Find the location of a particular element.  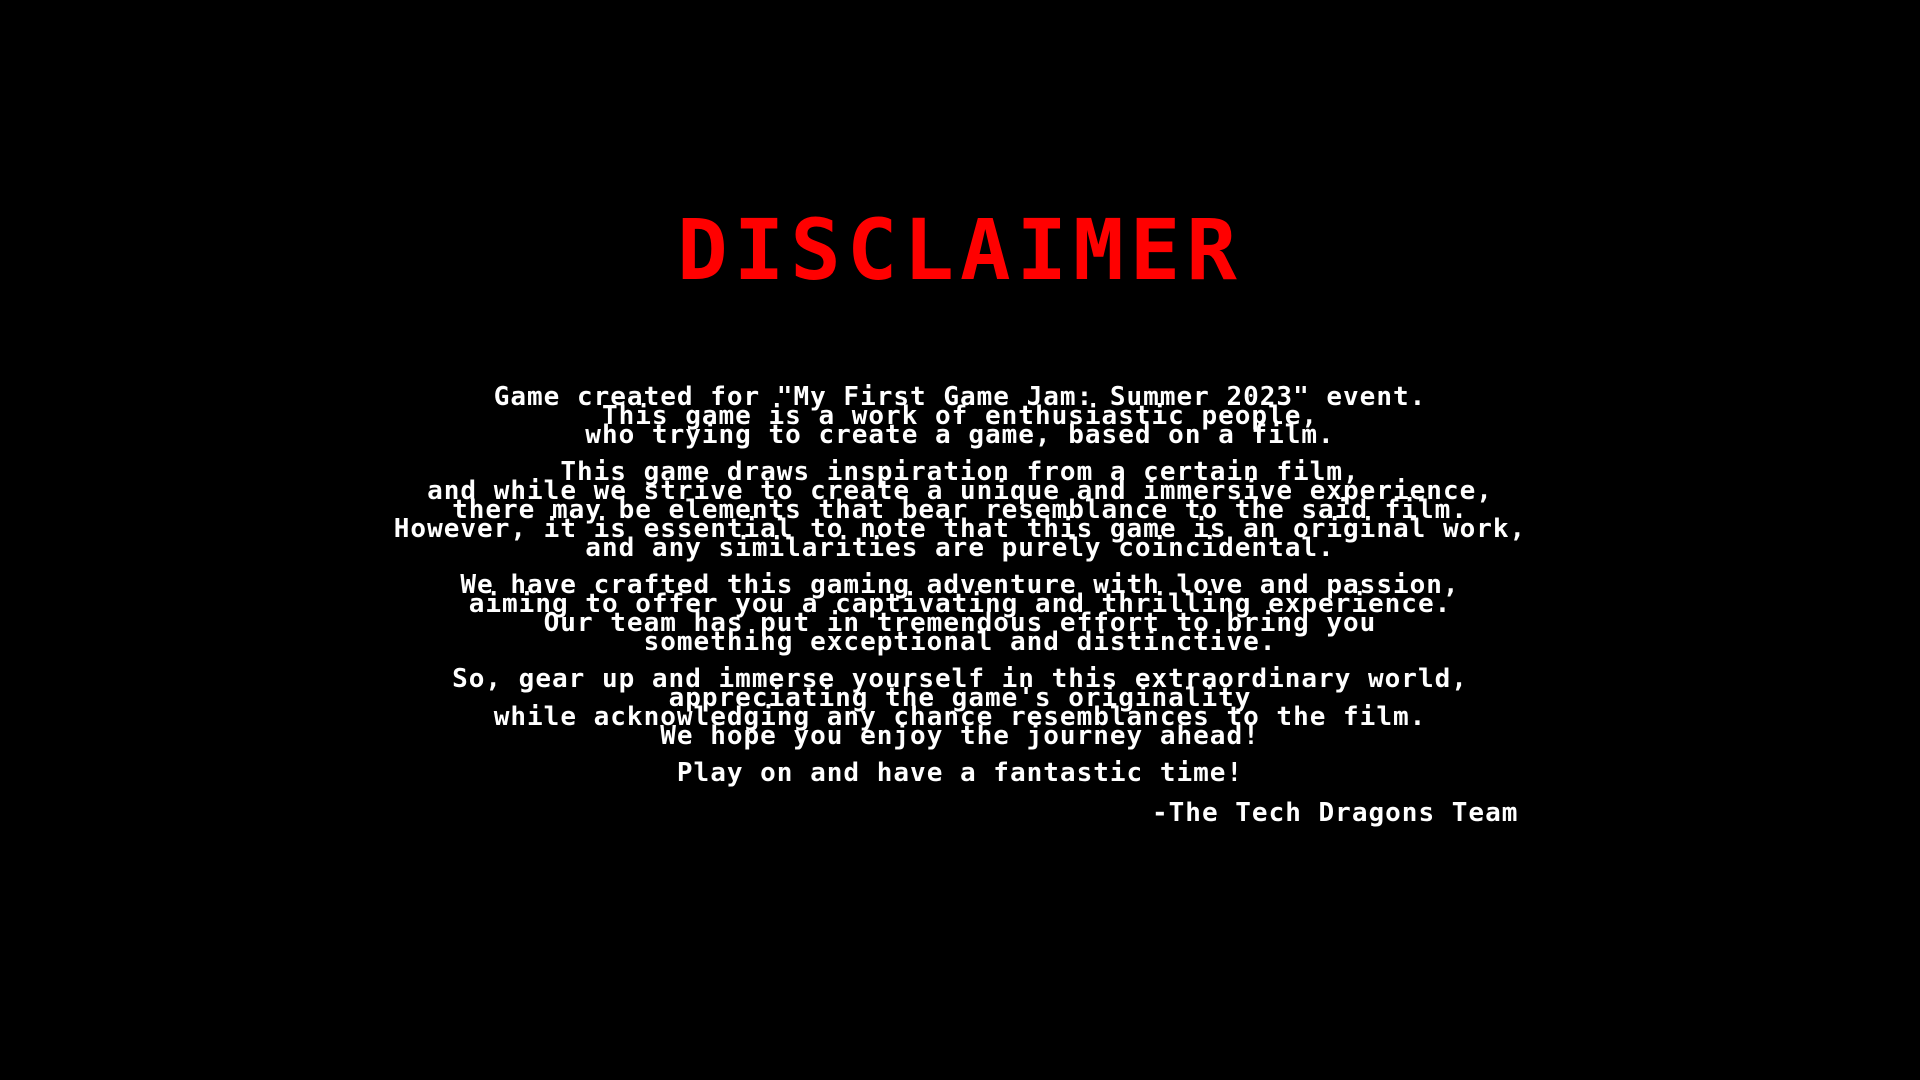

closing-text: Play on and have a fantastic time! is located at coordinates (960, 773).